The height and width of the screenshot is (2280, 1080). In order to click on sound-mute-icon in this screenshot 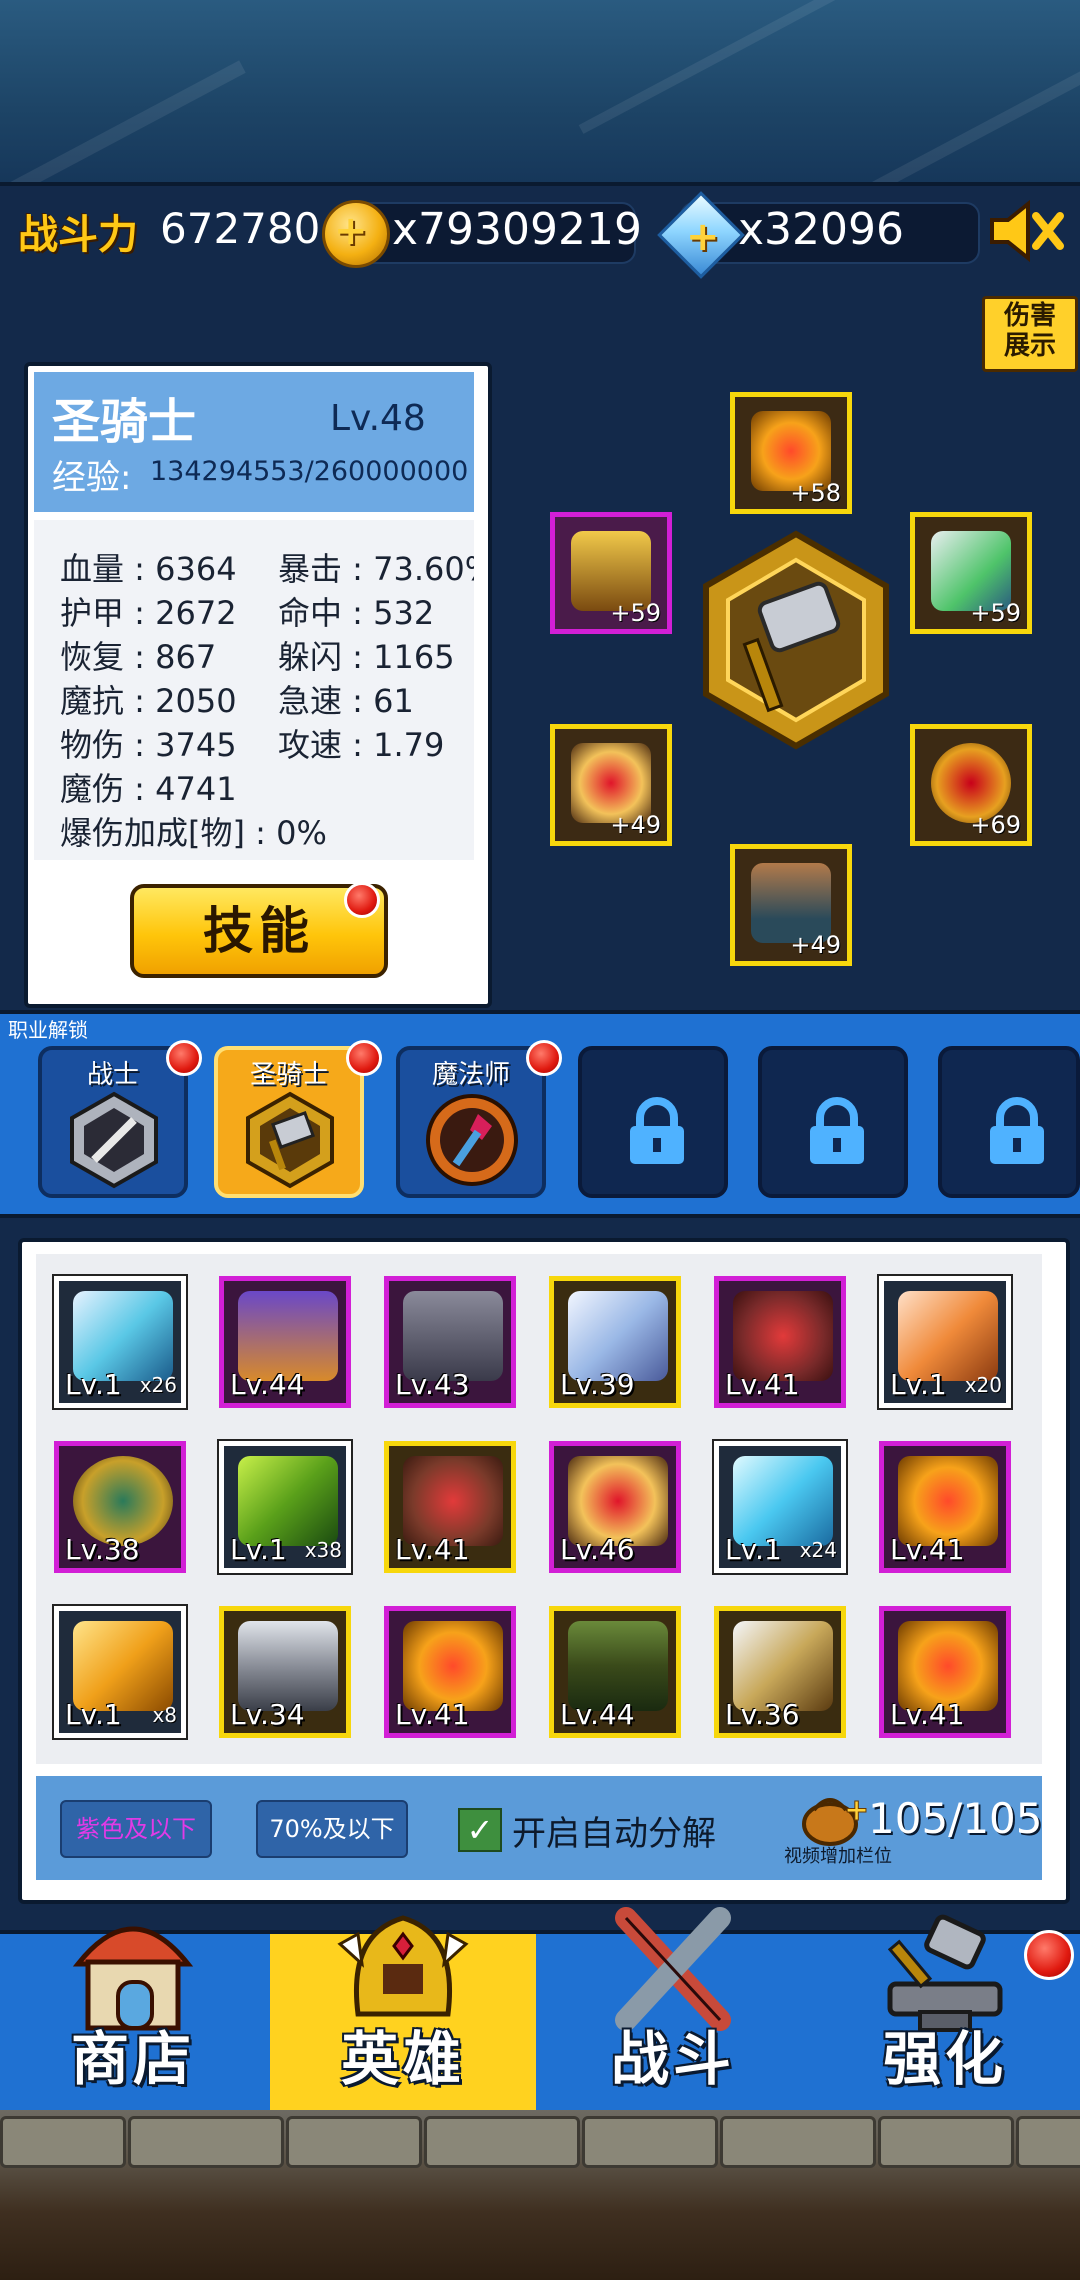, I will do `click(1026, 231)`.